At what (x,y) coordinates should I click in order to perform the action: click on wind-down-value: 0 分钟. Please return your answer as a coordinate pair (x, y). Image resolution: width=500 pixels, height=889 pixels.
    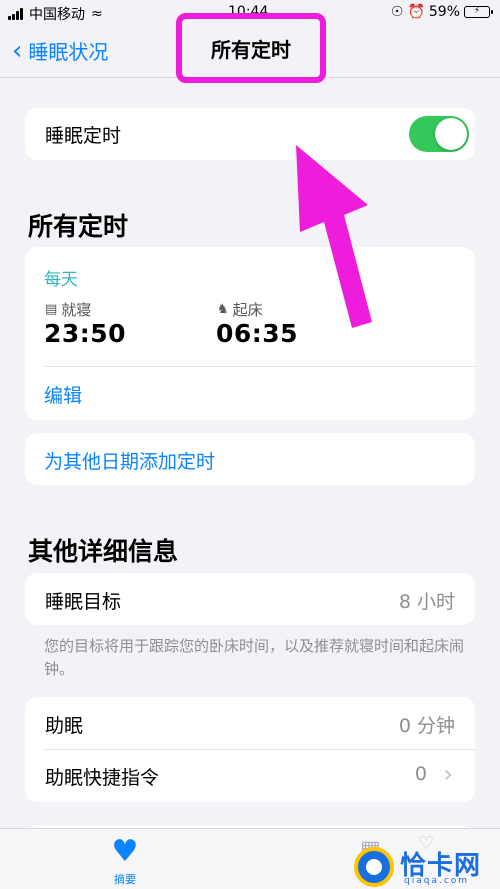
    Looking at the image, I should click on (426, 726).